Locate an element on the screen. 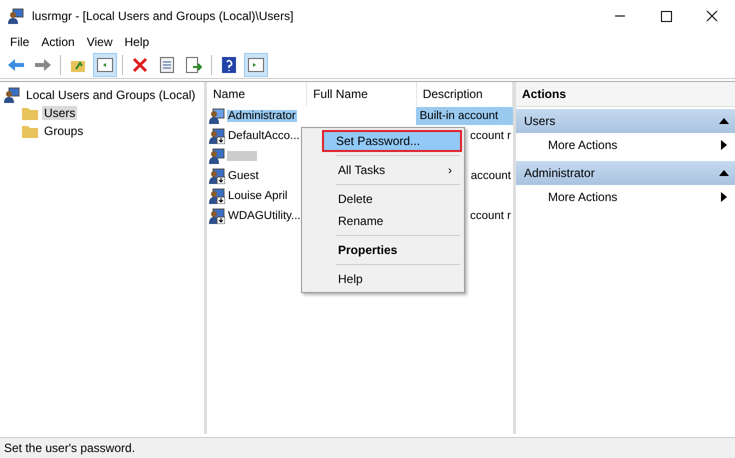  menu-item: Properties is located at coordinates (383, 250).